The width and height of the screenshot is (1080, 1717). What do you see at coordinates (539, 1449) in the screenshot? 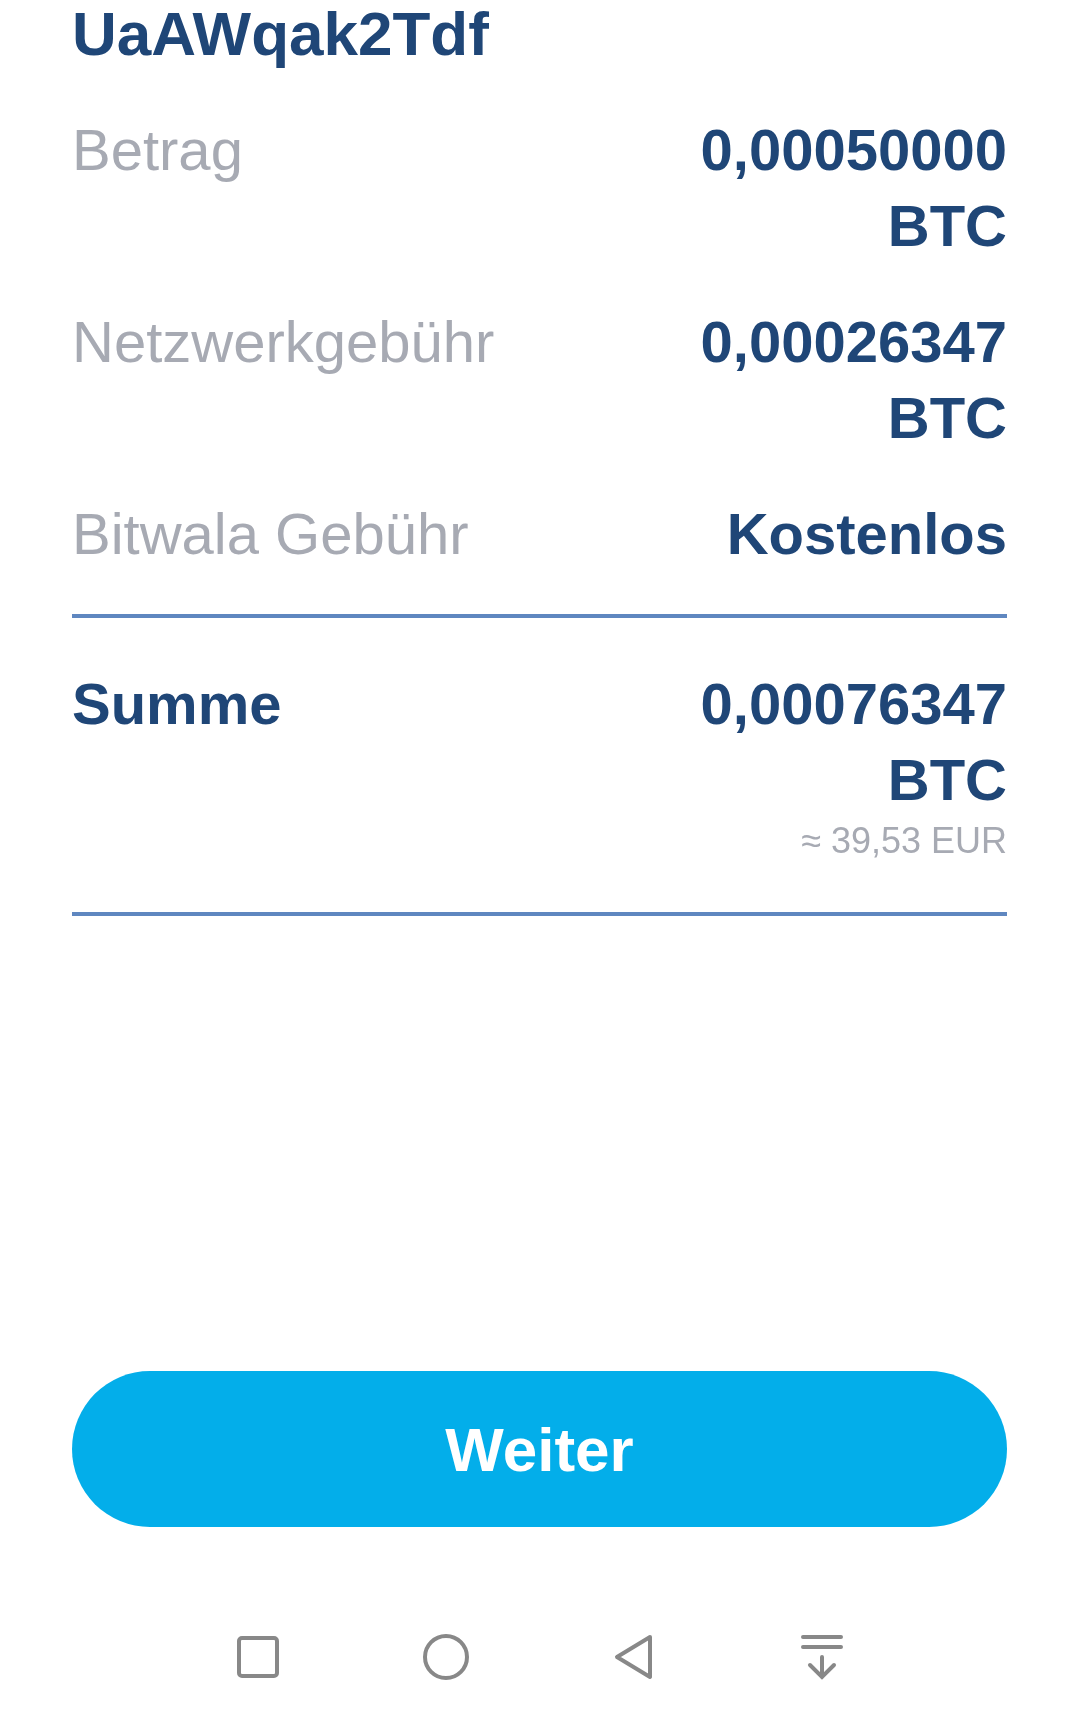
I see `continue-button: Weiter` at bounding box center [539, 1449].